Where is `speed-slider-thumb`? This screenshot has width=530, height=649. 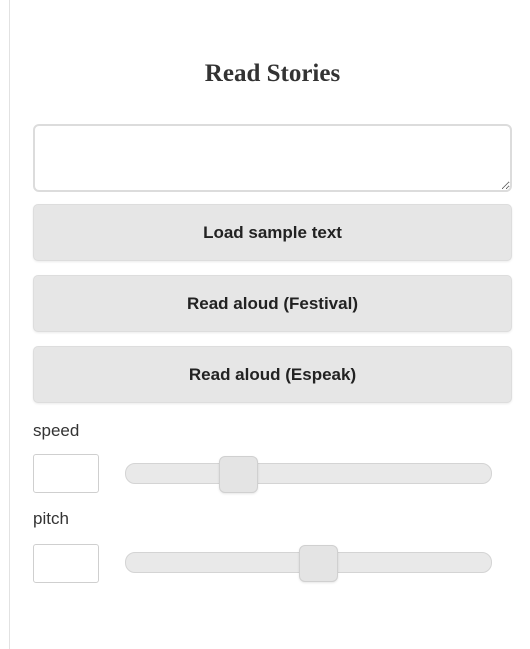 speed-slider-thumb is located at coordinates (238, 474).